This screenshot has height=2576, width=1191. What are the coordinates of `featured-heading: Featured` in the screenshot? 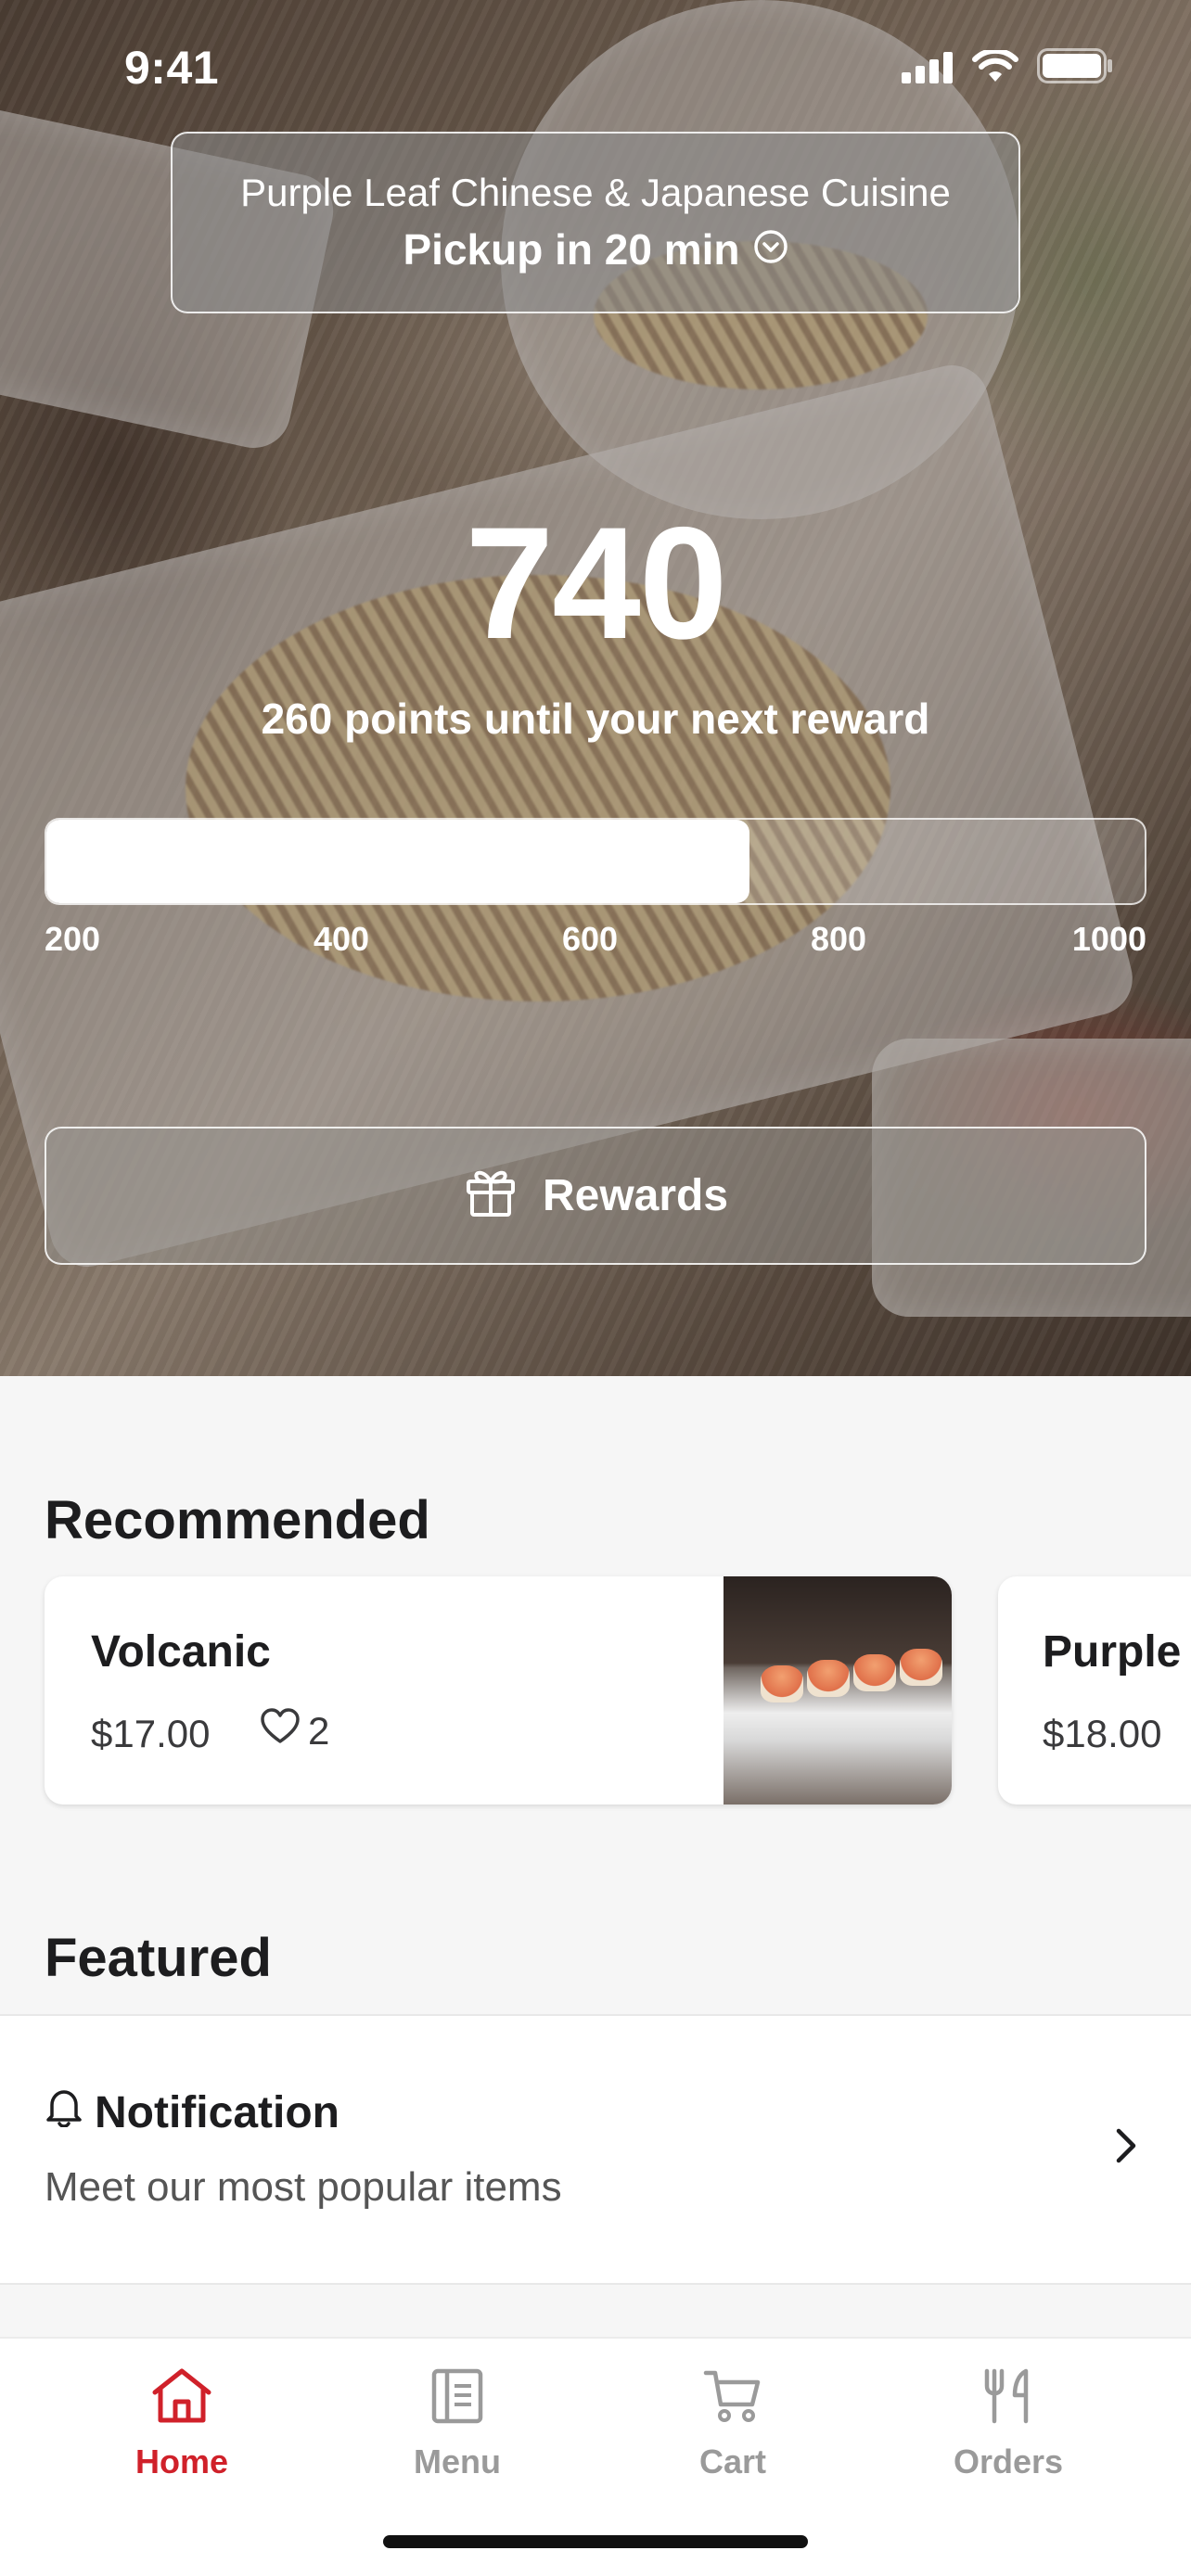 It's located at (158, 1958).